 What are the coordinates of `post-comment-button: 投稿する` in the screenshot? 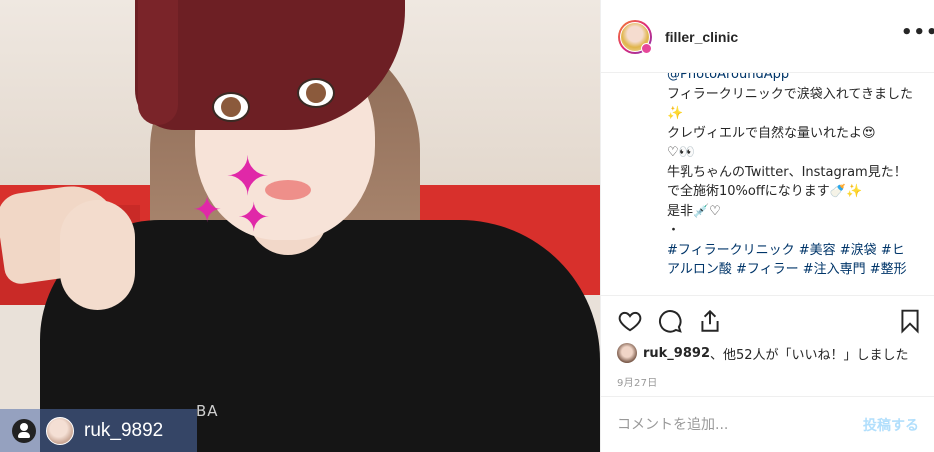 It's located at (891, 425).